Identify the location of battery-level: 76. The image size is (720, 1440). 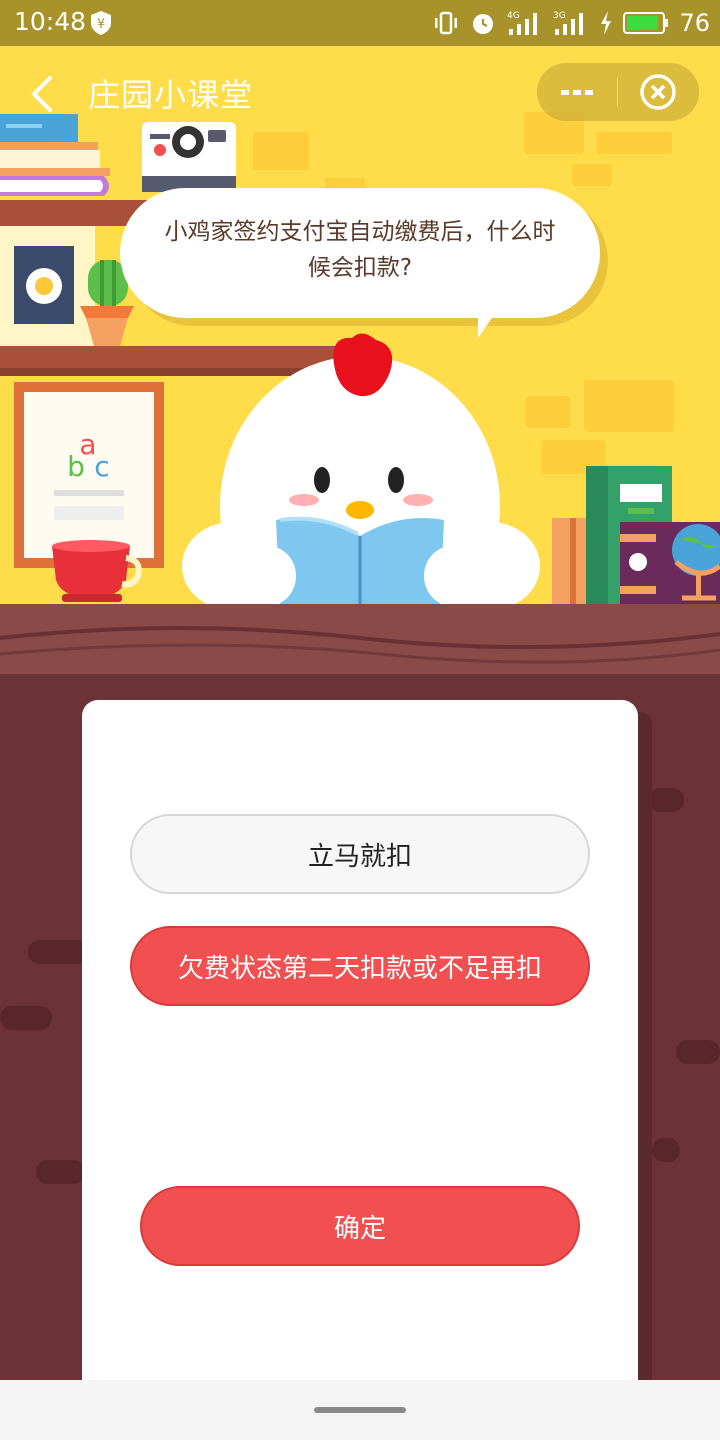
(694, 23).